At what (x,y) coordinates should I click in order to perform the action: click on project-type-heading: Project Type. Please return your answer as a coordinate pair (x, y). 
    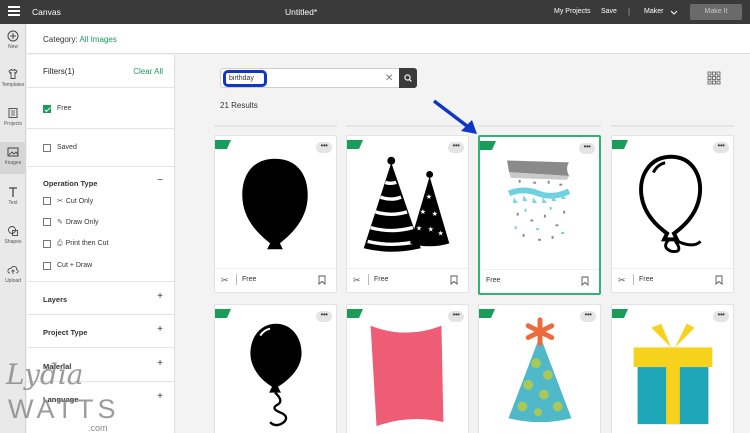
    Looking at the image, I should click on (65, 332).